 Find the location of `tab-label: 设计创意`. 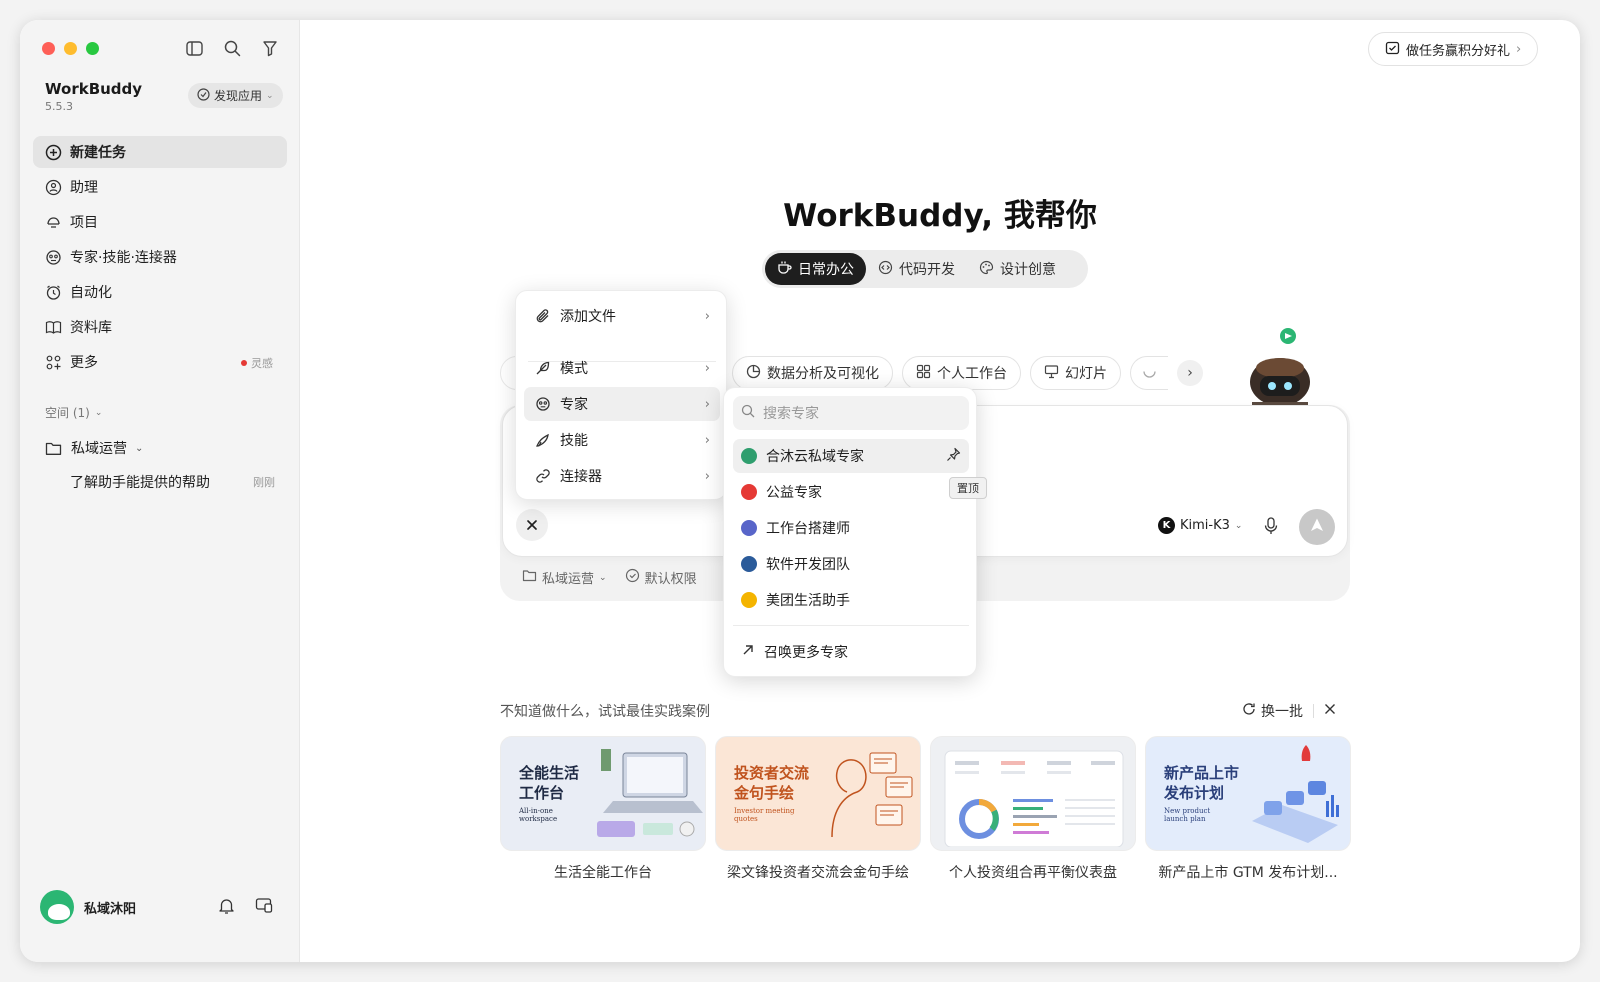

tab-label: 设计创意 is located at coordinates (1028, 270).